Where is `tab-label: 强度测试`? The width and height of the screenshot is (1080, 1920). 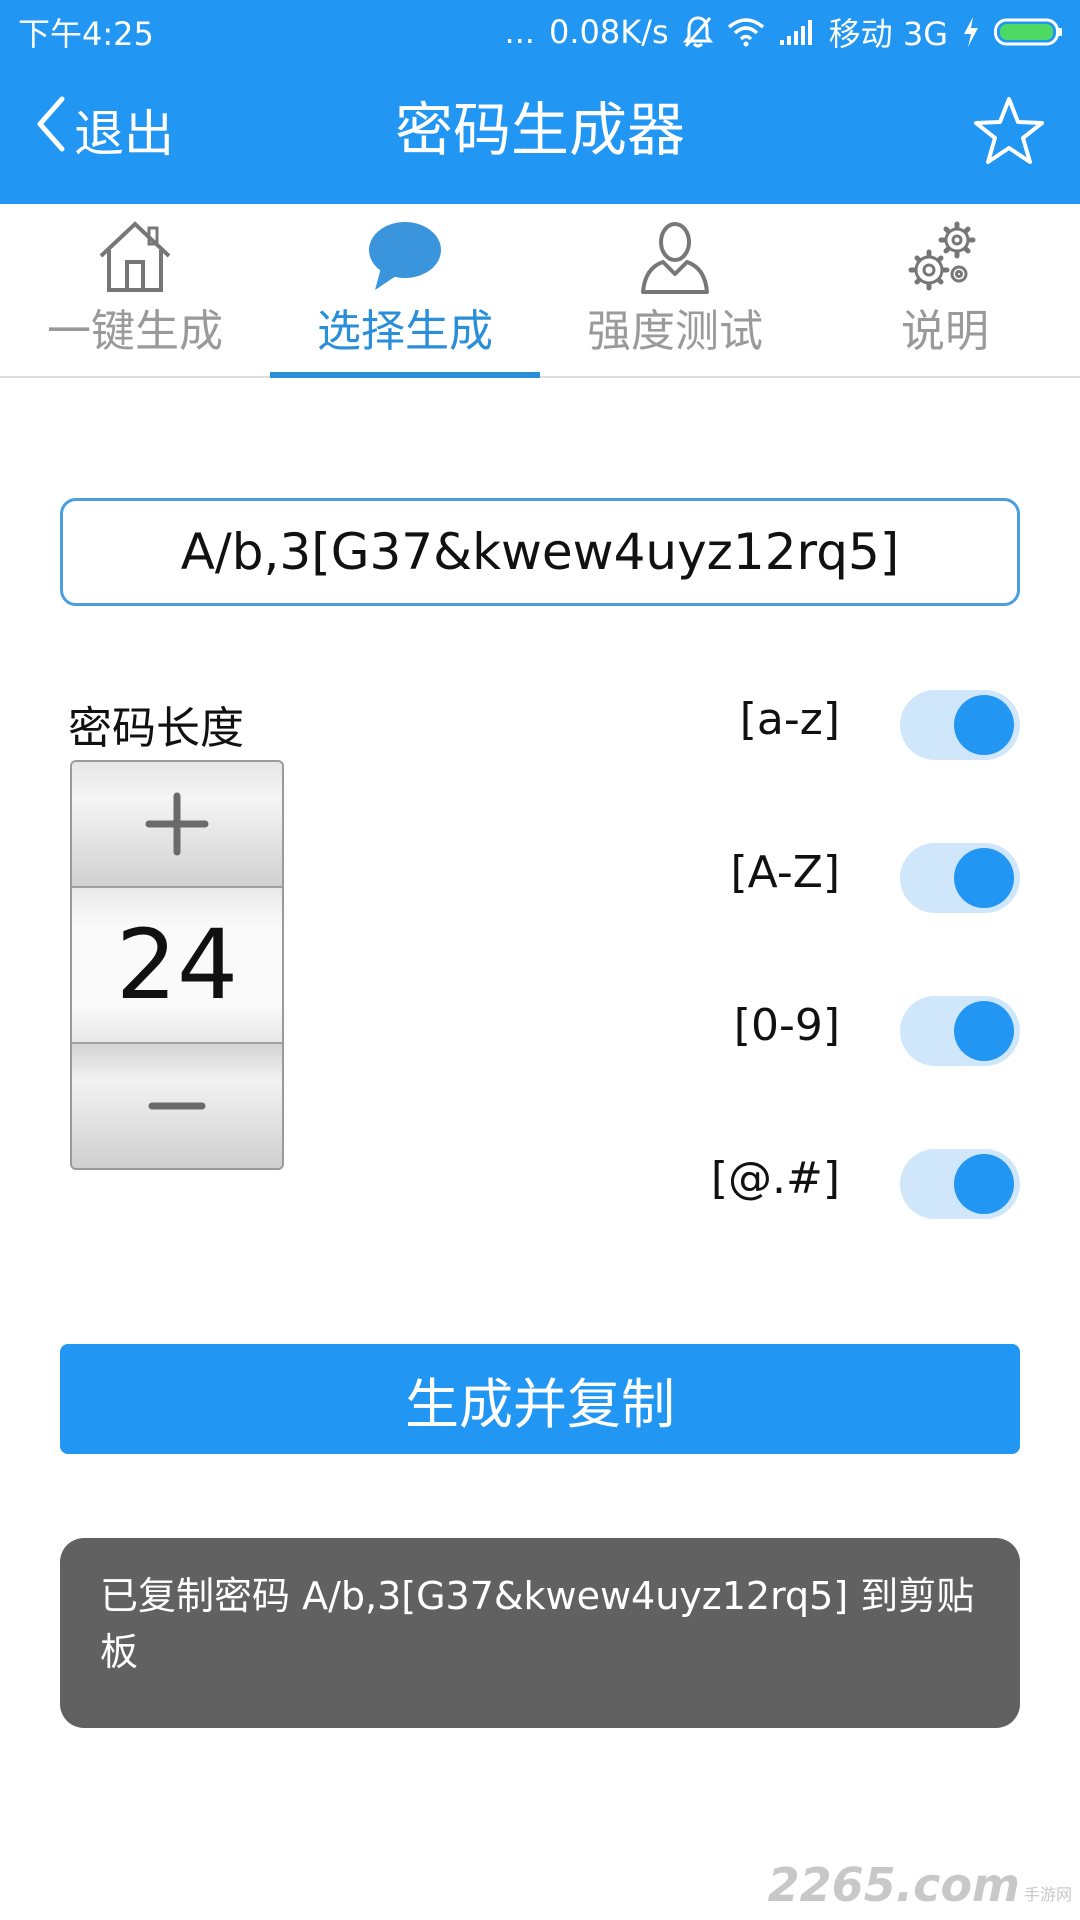 tab-label: 强度测试 is located at coordinates (675, 331).